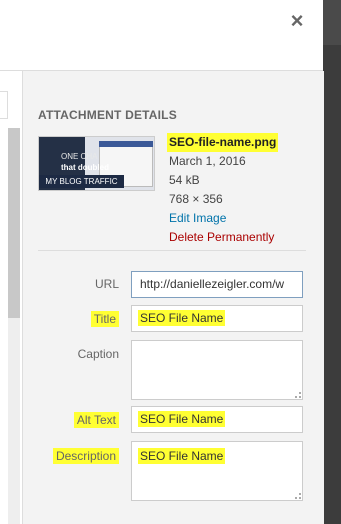  What do you see at coordinates (297, 21) in the screenshot?
I see `close-icon: ×` at bounding box center [297, 21].